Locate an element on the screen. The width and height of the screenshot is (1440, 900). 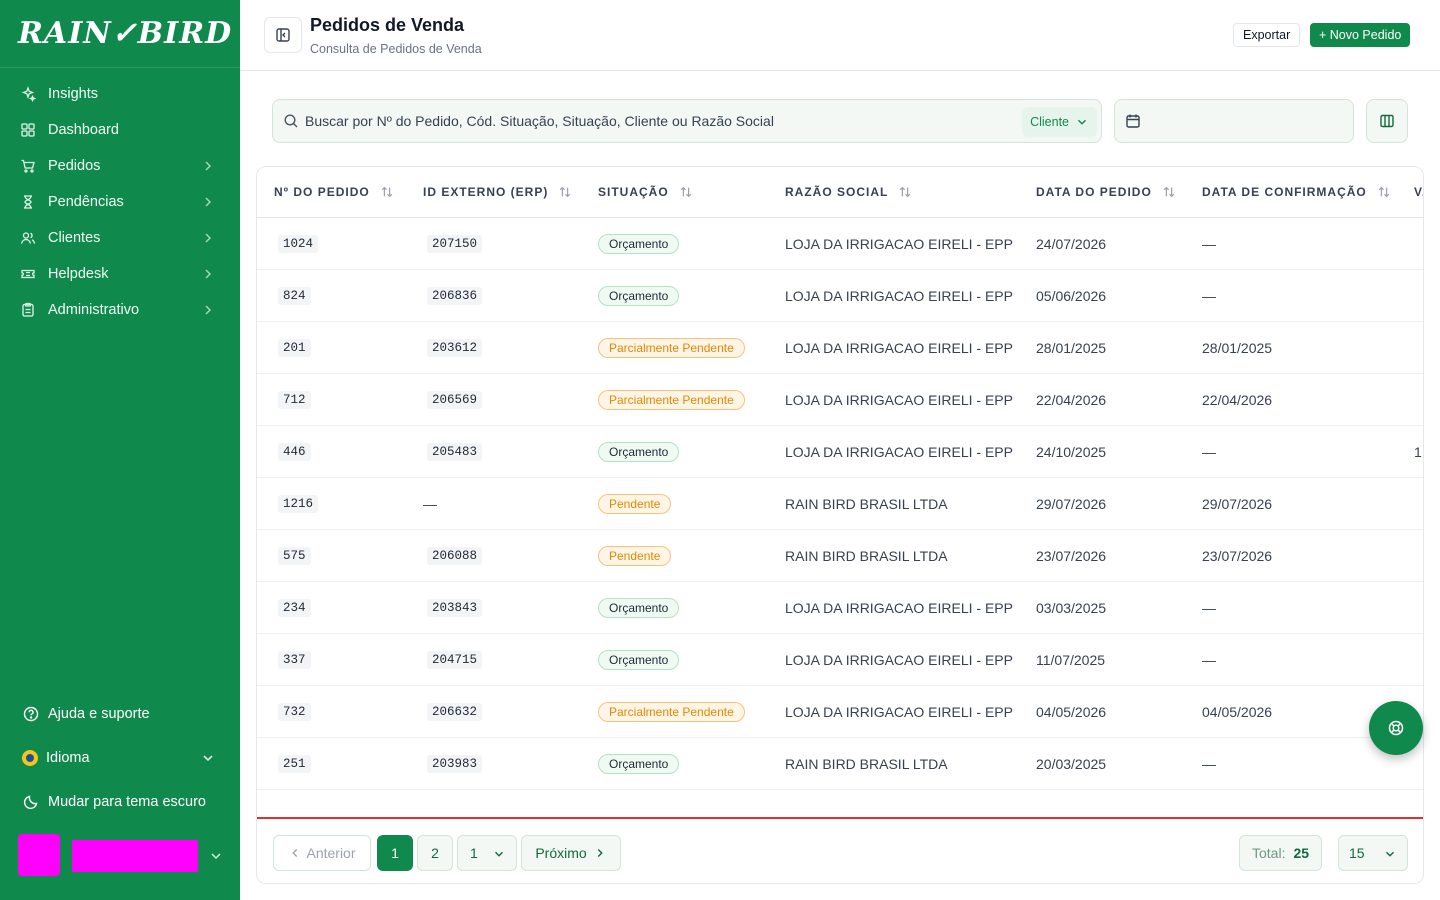
cell-data: 29/07/2026 is located at coordinates (1071, 504).